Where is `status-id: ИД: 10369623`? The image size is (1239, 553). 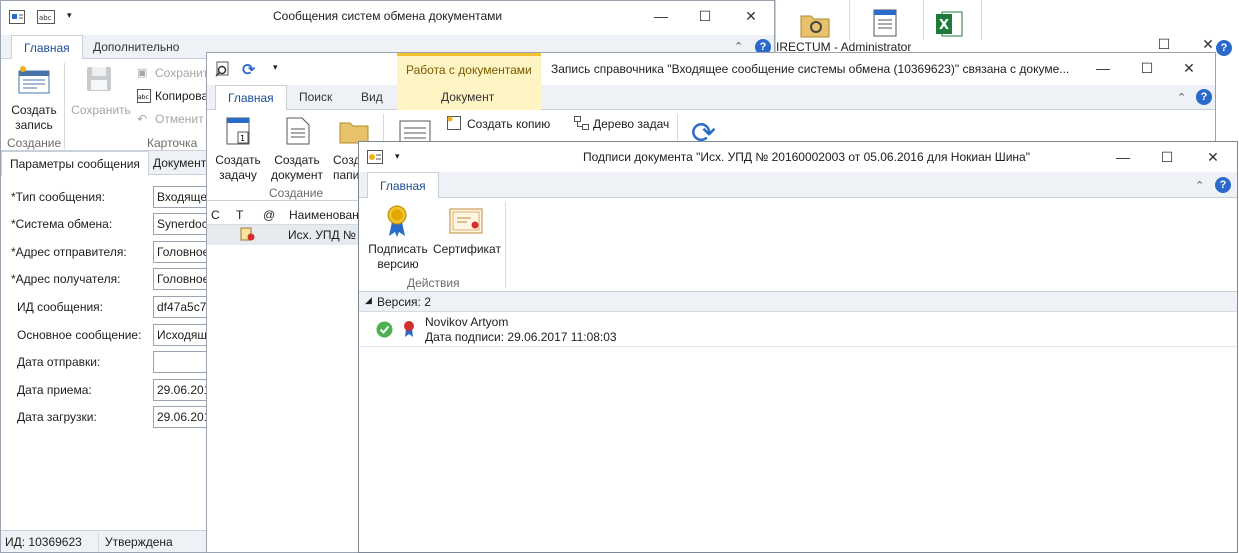
status-id: ИД: 10369623 is located at coordinates (43, 542).